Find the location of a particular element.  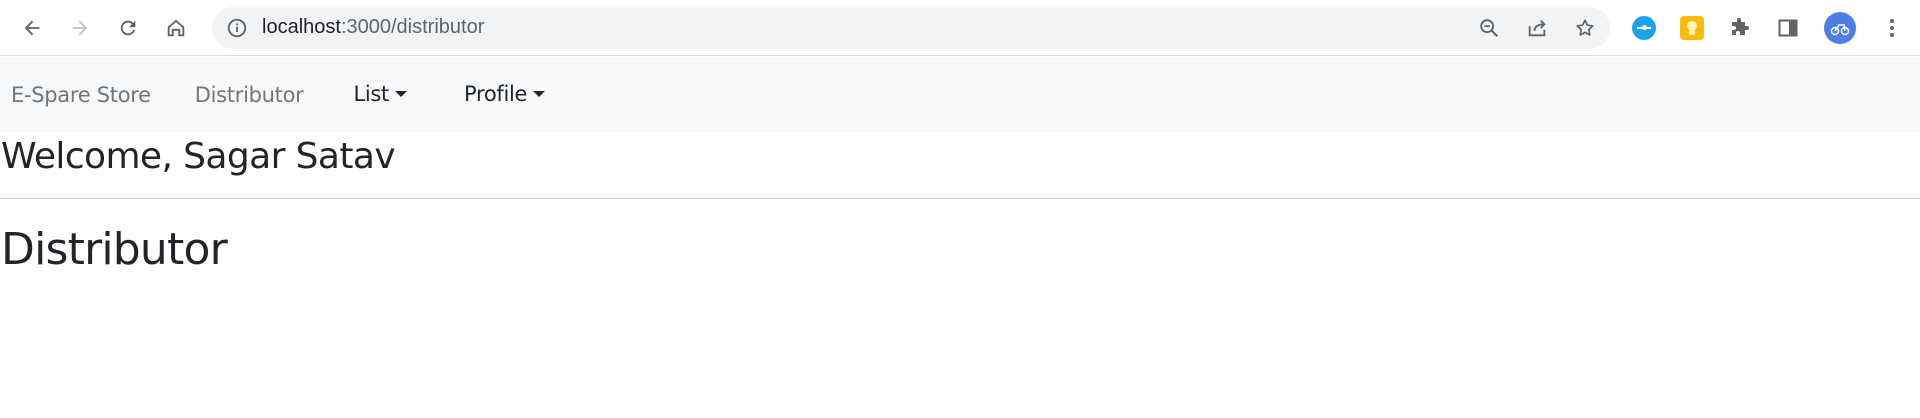

profile-dropdown-label: Profile is located at coordinates (495, 93).